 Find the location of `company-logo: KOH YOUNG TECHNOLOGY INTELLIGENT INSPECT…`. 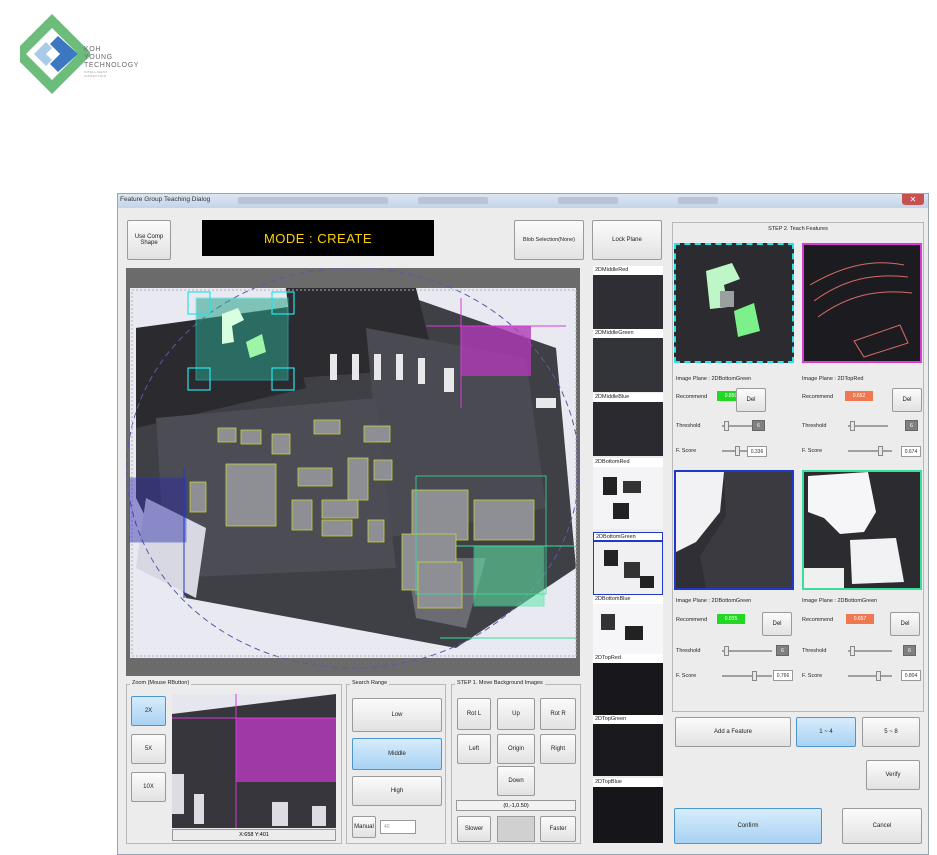

company-logo: KOH YOUNG TECHNOLOGY INTELLIGENT INSPECT… is located at coordinates (100, 54).